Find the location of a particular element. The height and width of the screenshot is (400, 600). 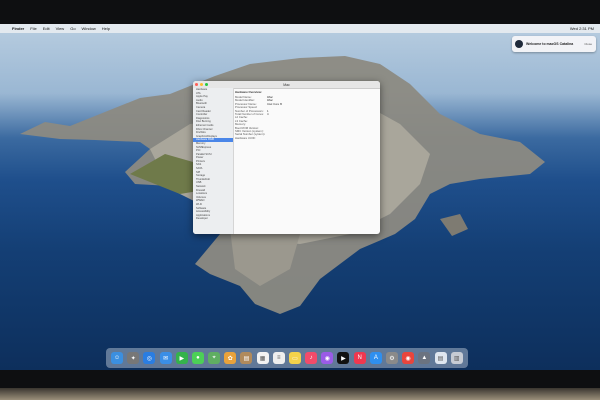

notification-banner: Welcome to macOS Catalina Close is located at coordinates (554, 44).